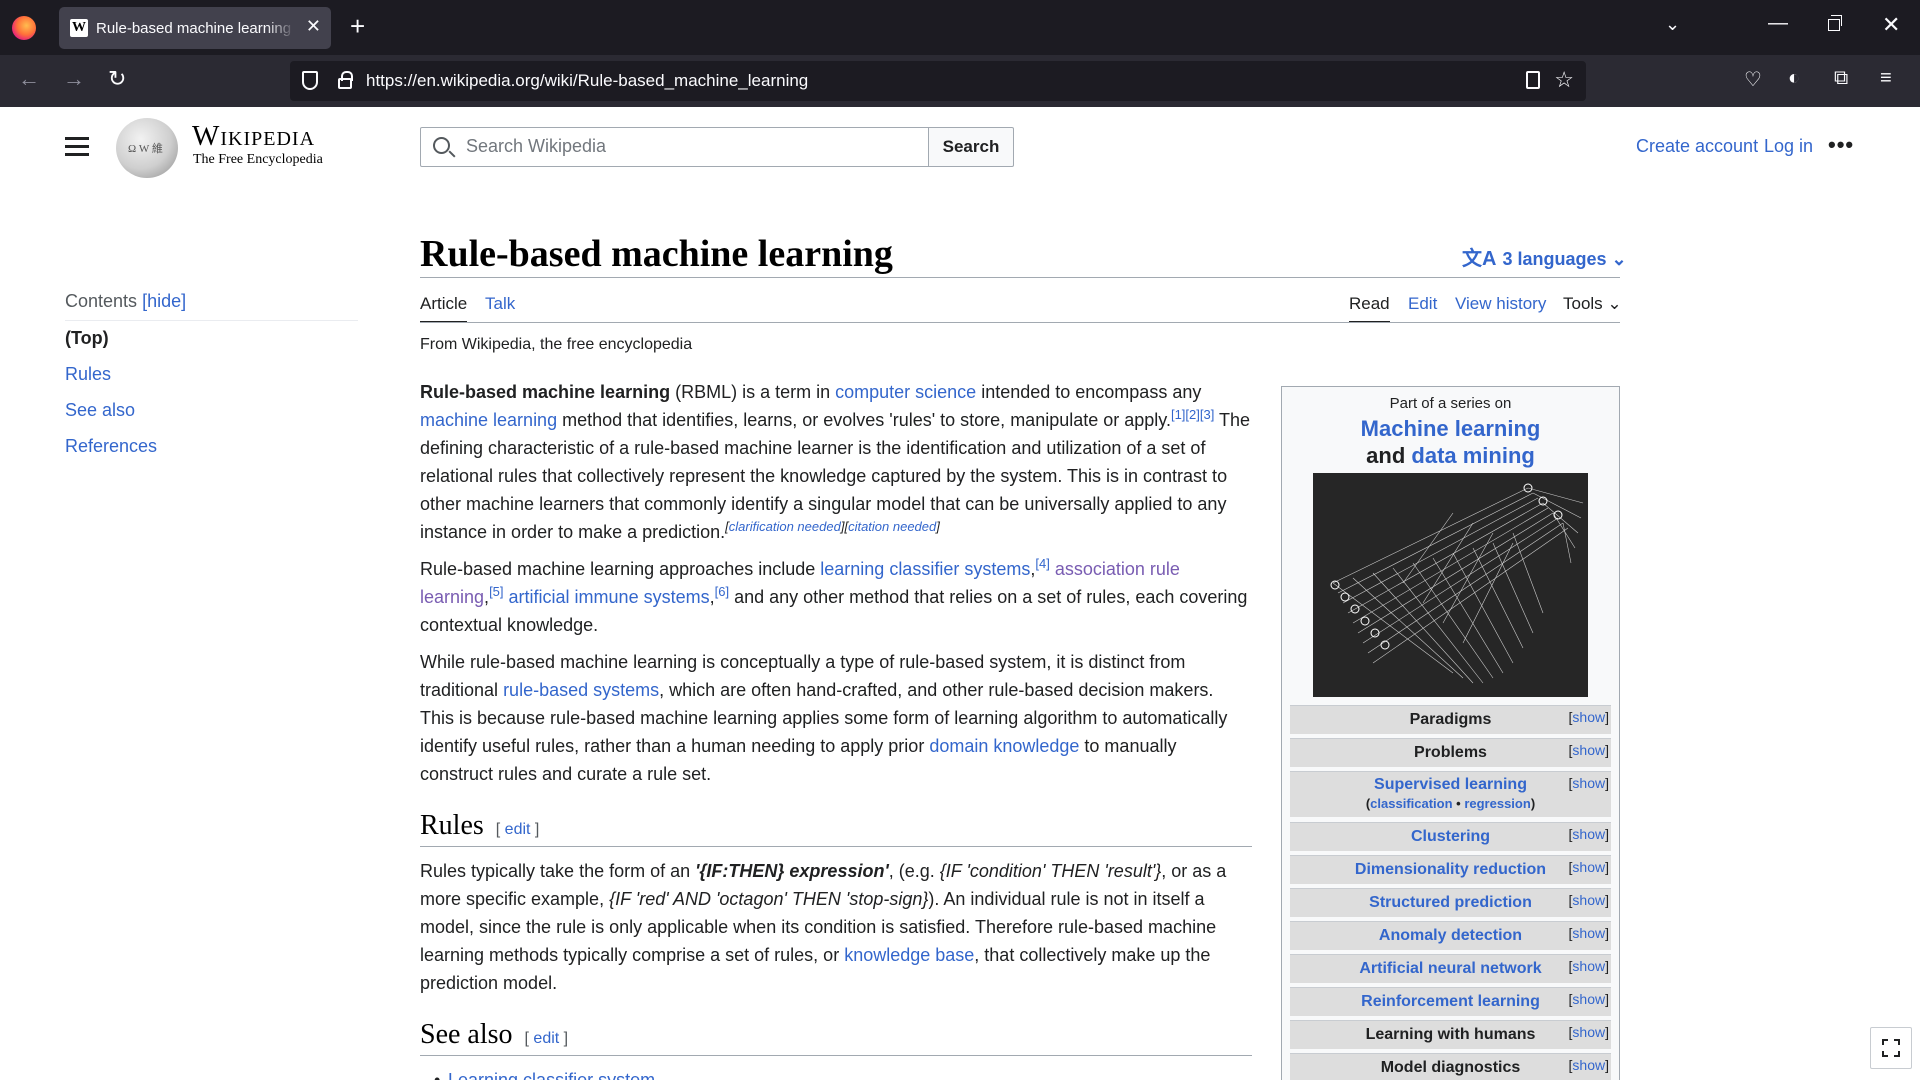 Image resolution: width=1920 pixels, height=1080 pixels. I want to click on heading-text: See also, so click(466, 1034).